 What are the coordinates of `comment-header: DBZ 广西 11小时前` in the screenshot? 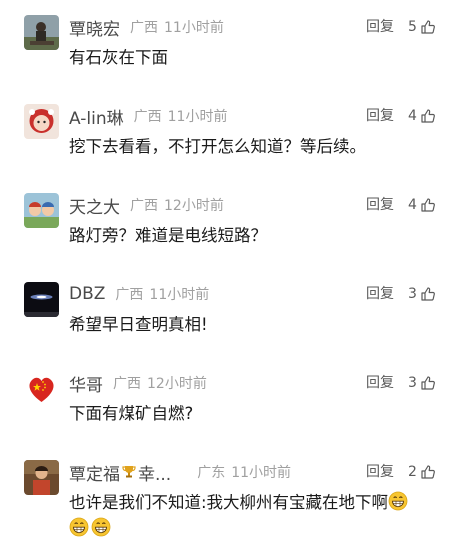 It's located at (139, 294).